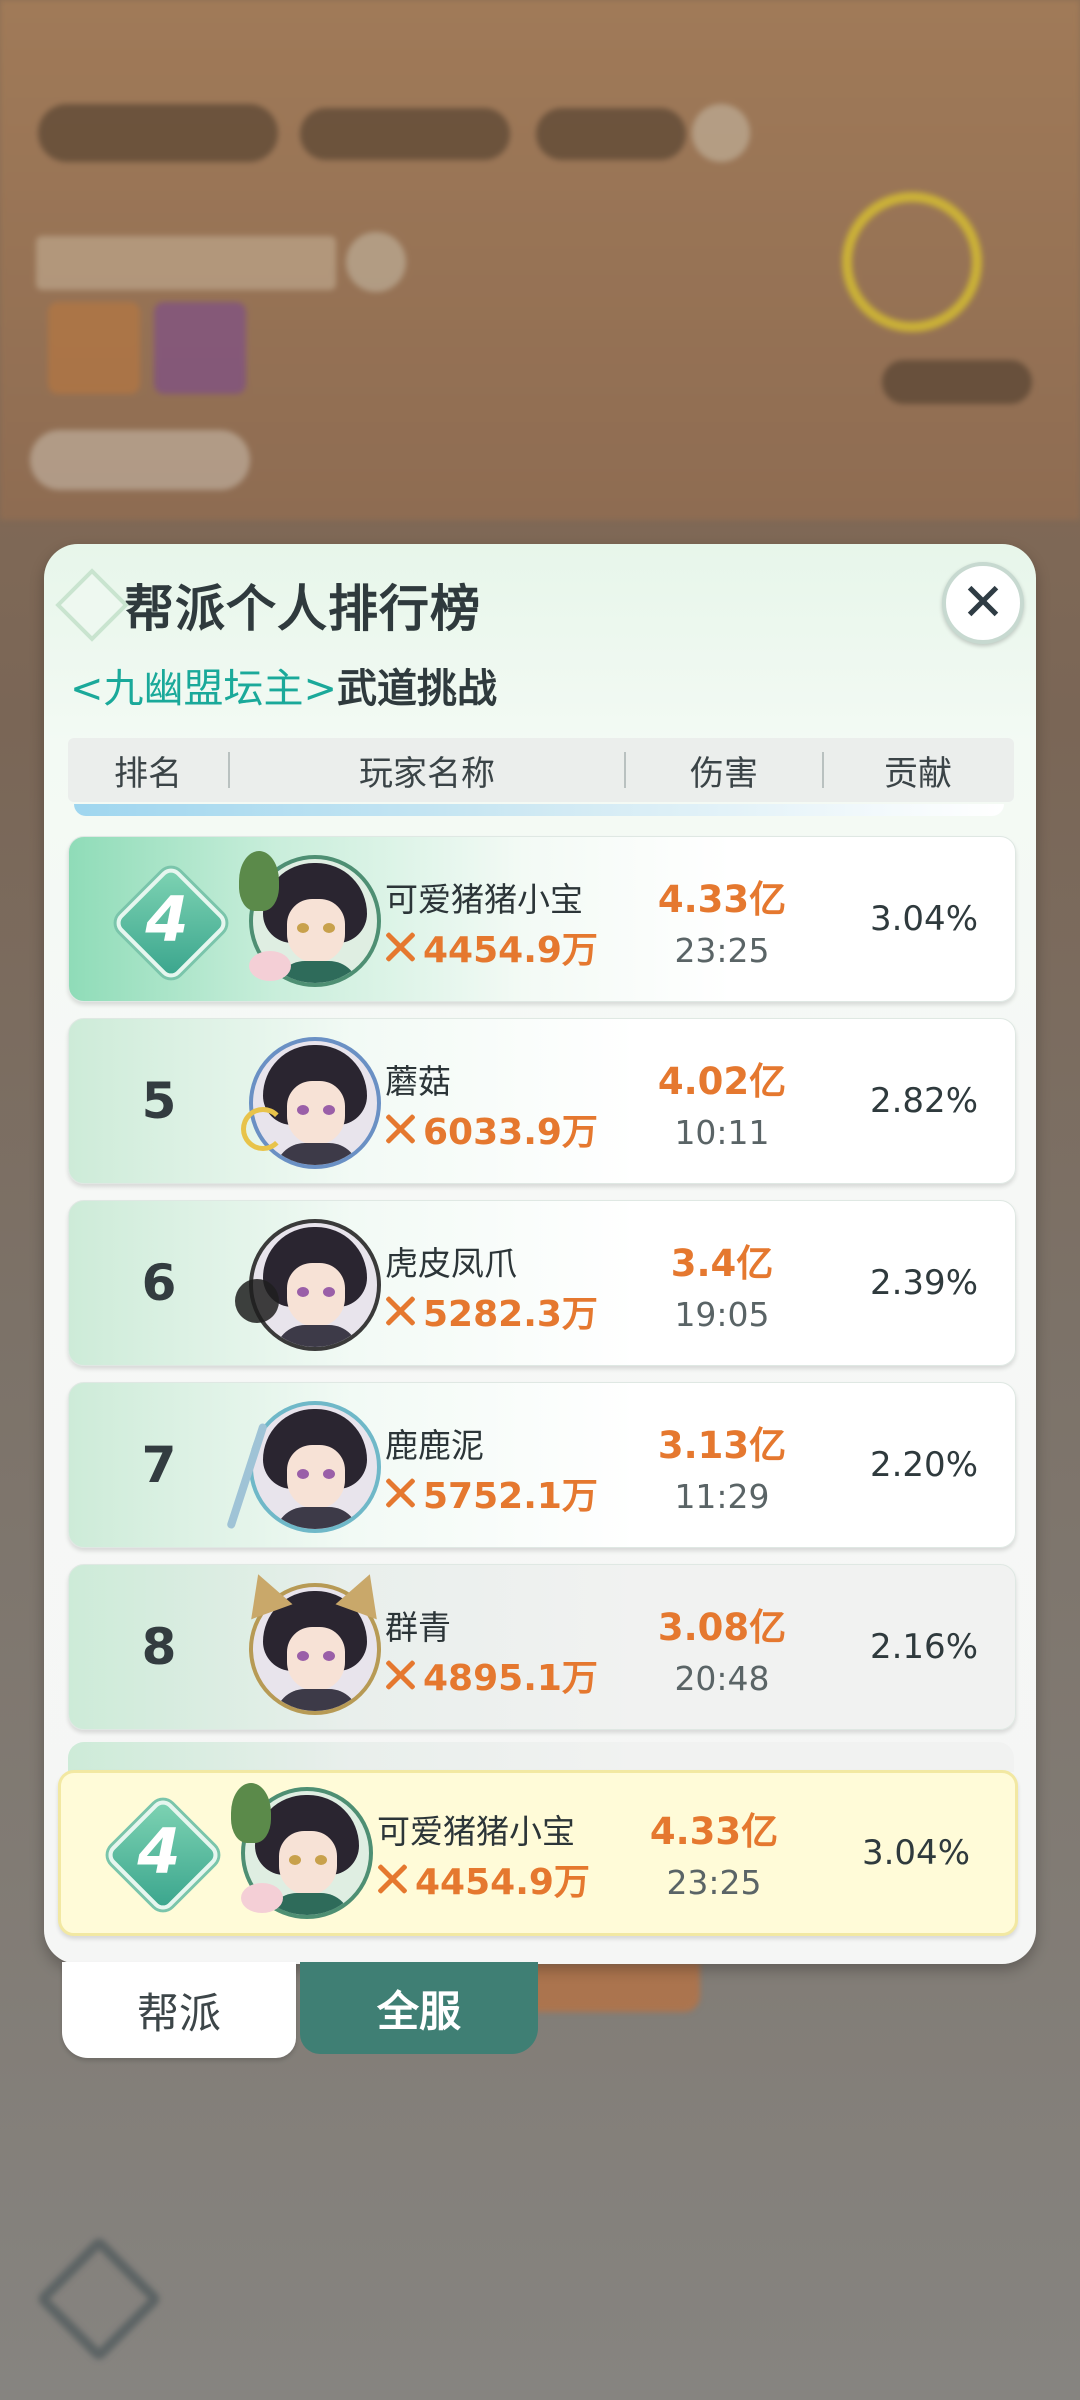 Image resolution: width=1080 pixels, height=2400 pixels. What do you see at coordinates (722, 1627) in the screenshot?
I see `damage-value: 3.08亿` at bounding box center [722, 1627].